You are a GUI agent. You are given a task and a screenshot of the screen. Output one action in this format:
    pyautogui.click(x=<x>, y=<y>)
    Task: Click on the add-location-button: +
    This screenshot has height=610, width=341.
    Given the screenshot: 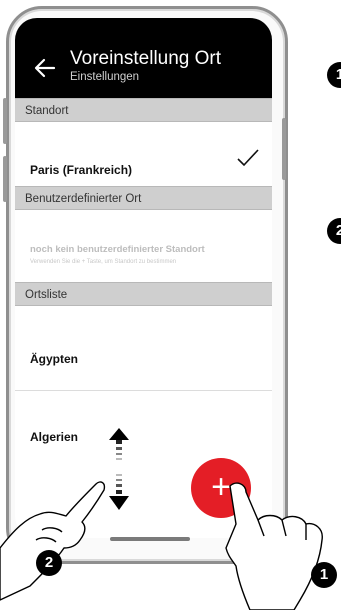 What is the action you would take?
    pyautogui.click(x=221, y=488)
    